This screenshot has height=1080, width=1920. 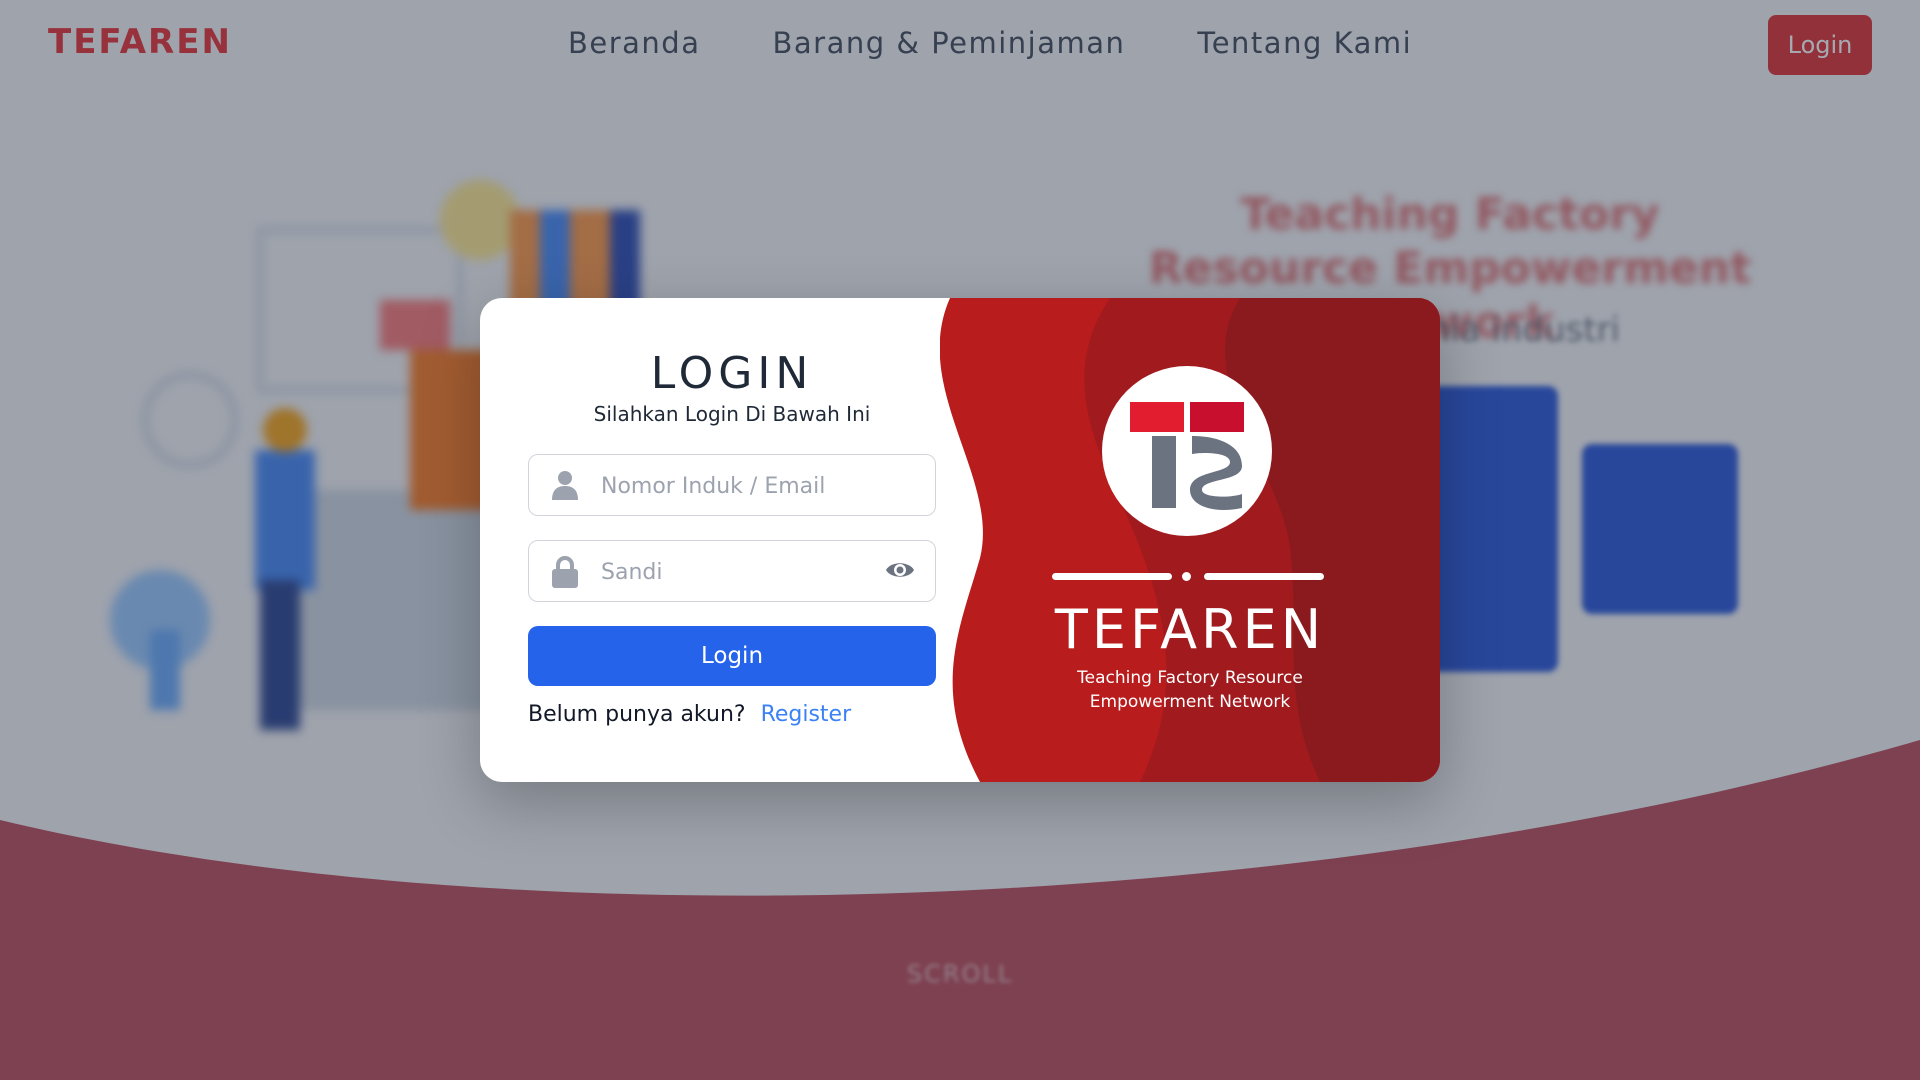 I want to click on username-input, so click(x=741, y=486).